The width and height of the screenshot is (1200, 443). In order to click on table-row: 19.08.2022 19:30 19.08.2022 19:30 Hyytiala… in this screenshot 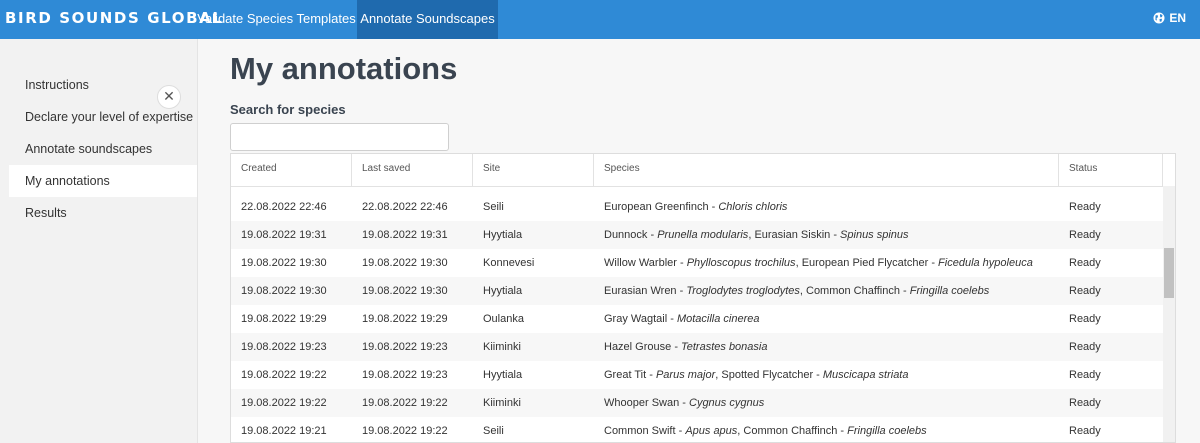, I will do `click(697, 291)`.